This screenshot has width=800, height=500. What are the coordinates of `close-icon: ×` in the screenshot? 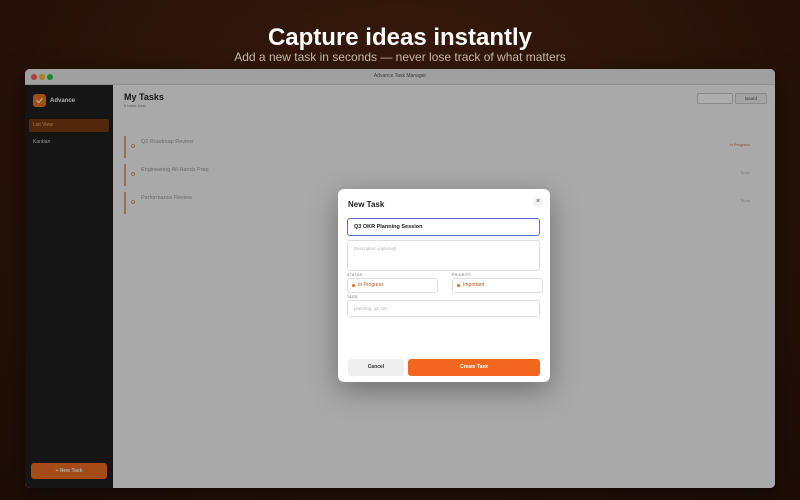 It's located at (538, 202).